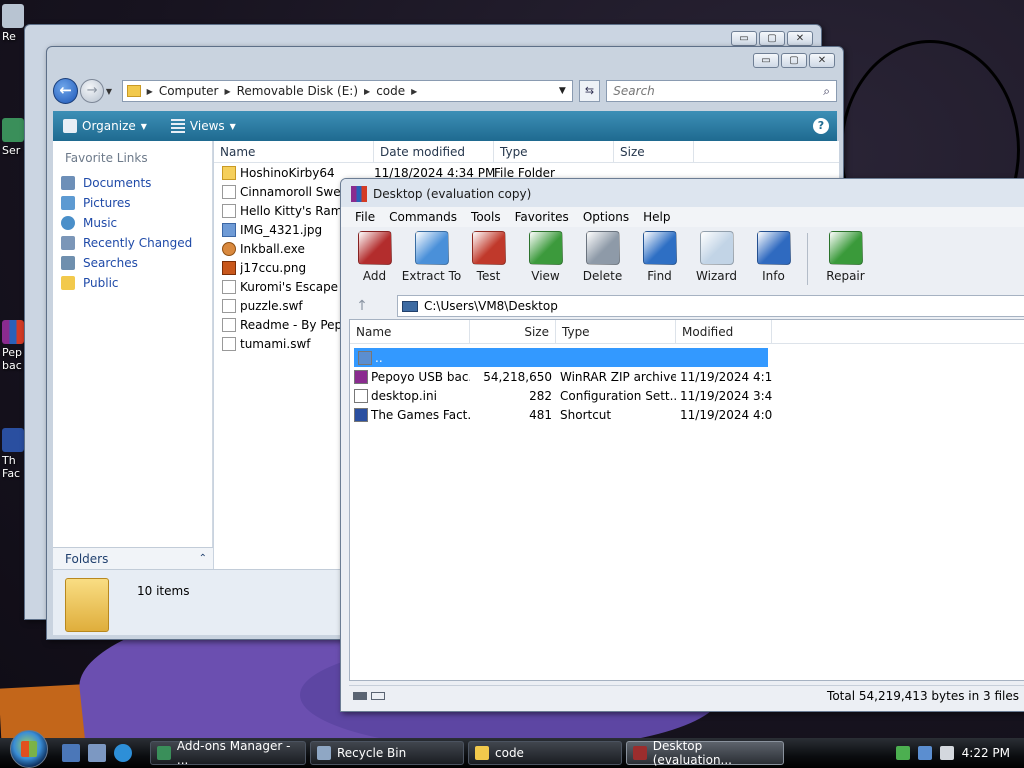 The height and width of the screenshot is (768, 1024). What do you see at coordinates (488, 248) in the screenshot?
I see `test-clipboard-icon` at bounding box center [488, 248].